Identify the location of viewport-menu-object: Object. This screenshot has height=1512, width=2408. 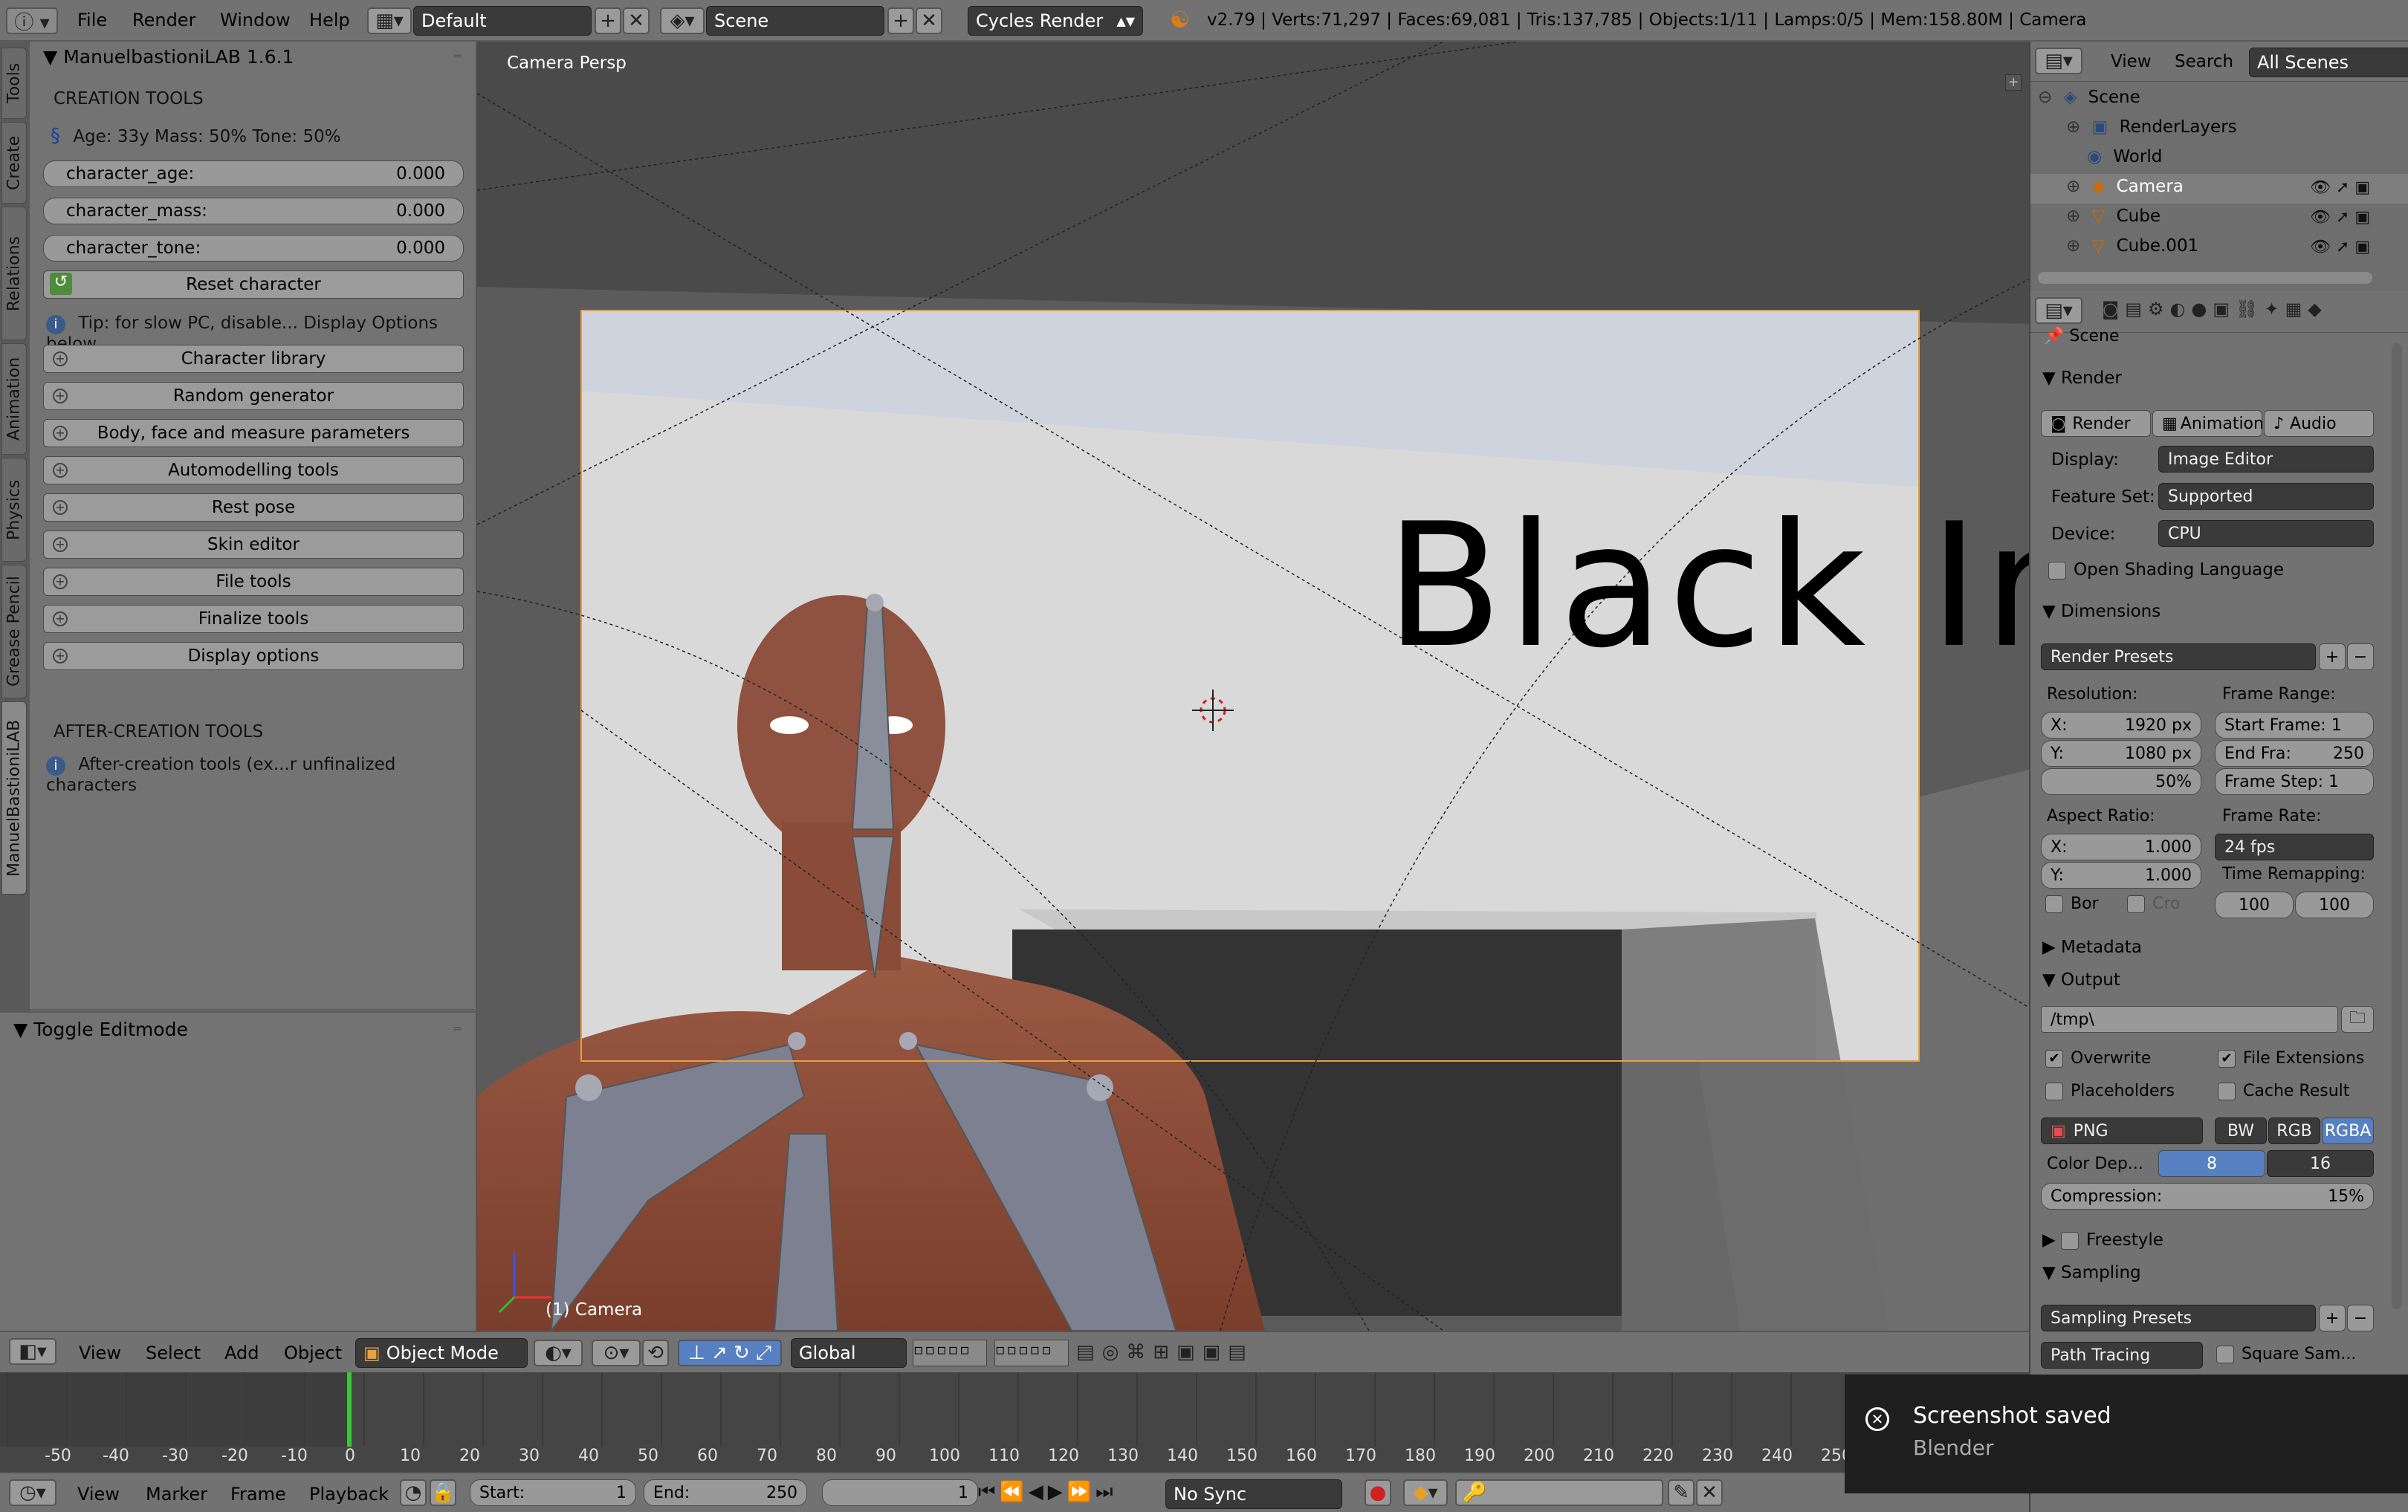
(313, 1353).